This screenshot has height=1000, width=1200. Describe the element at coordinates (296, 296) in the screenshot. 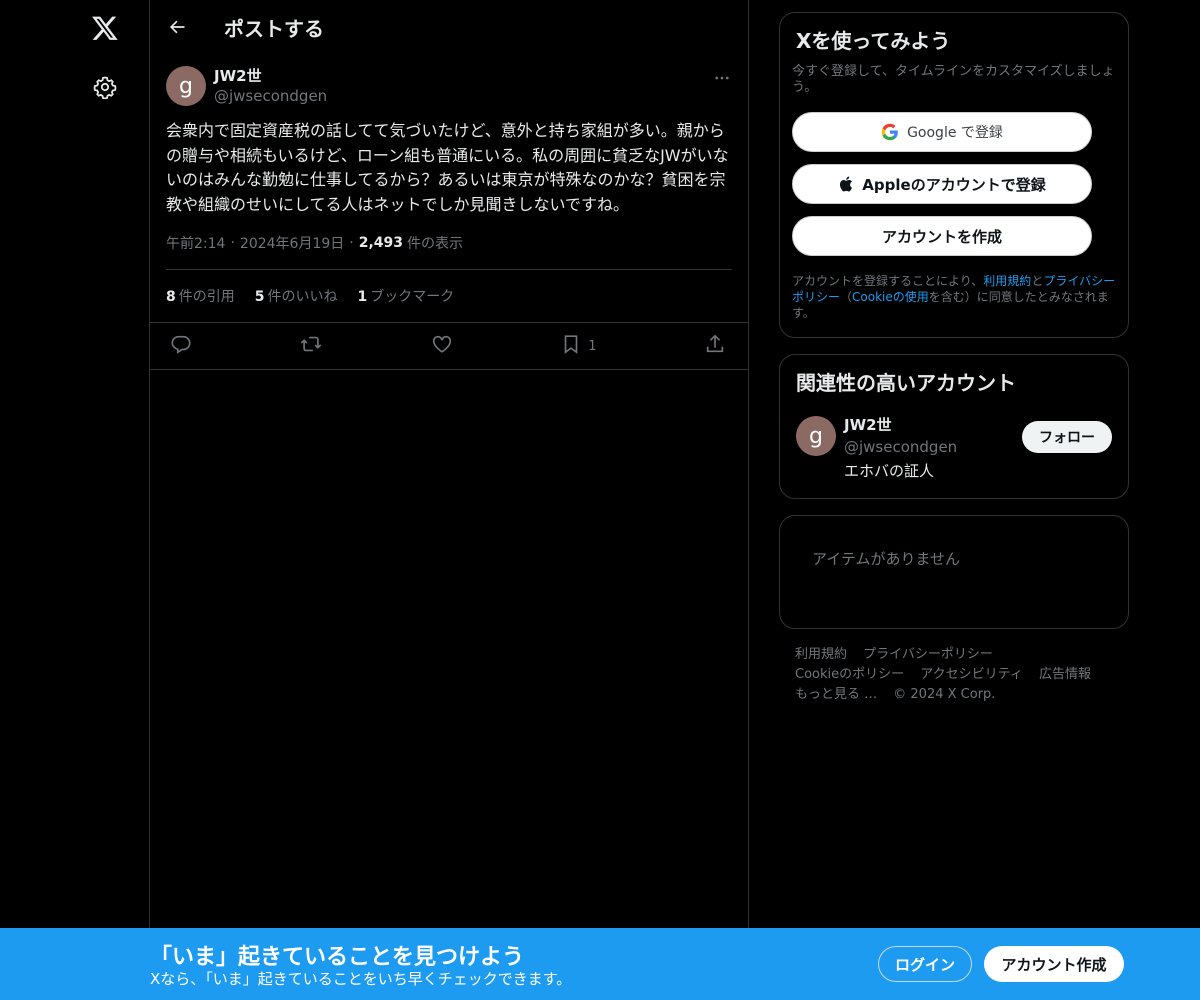

I see `stat-likes: 5 件のいいね` at that location.